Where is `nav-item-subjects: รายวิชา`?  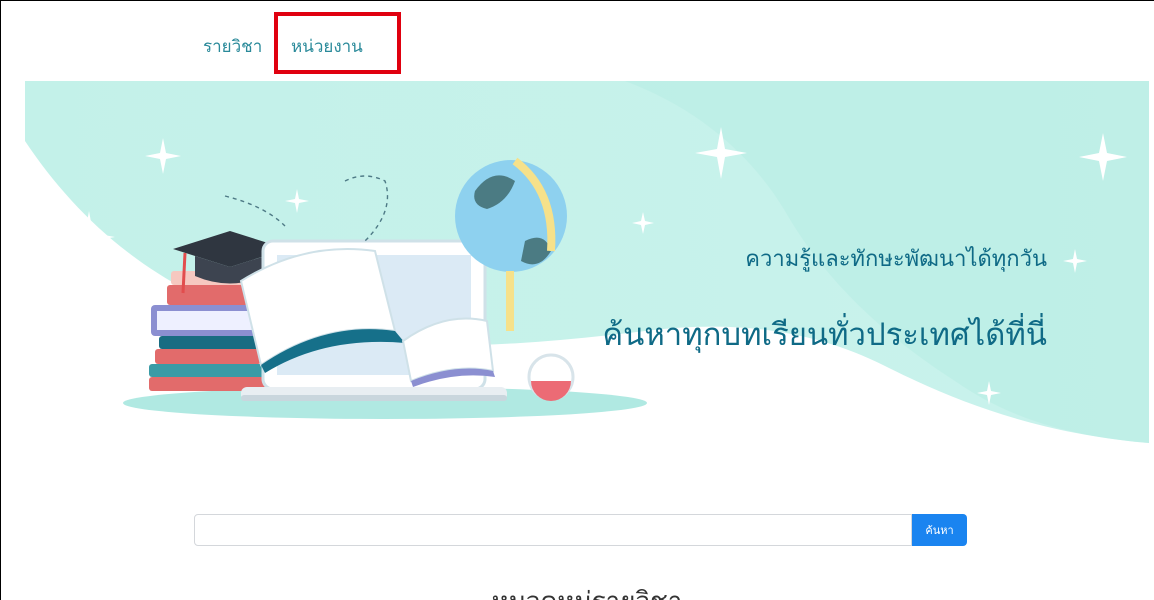 nav-item-subjects: รายวิชา is located at coordinates (232, 46).